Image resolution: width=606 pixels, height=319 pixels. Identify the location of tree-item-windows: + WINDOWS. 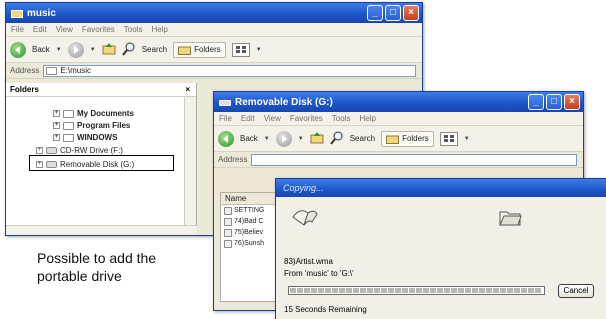
(85, 137).